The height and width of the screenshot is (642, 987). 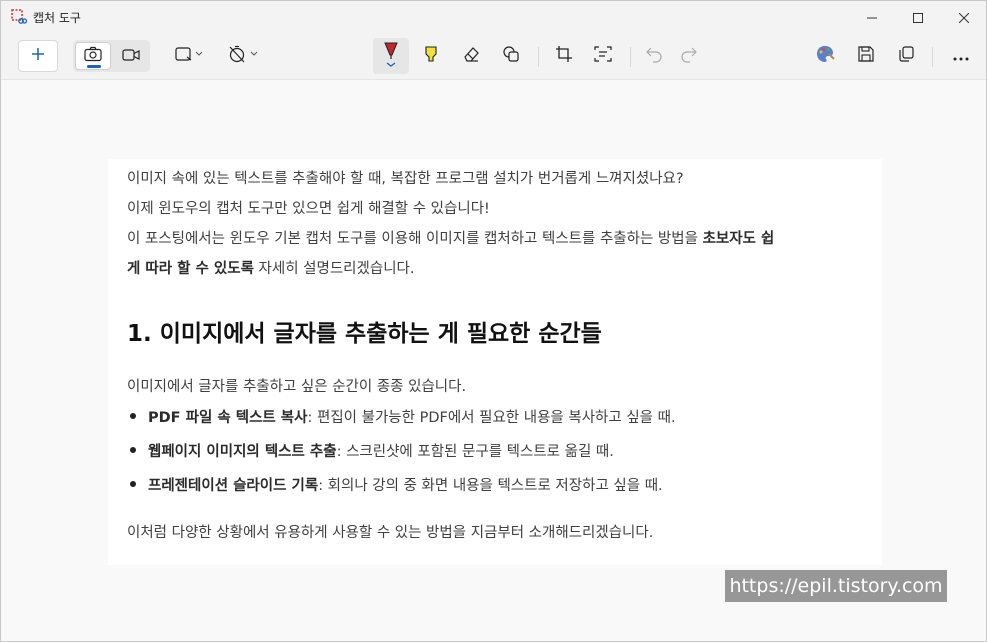 I want to click on crop-icon, so click(x=564, y=56).